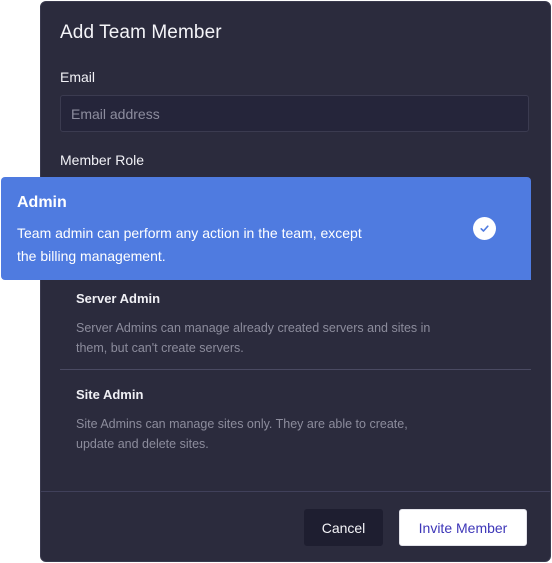  I want to click on footer-divider, so click(295, 491).